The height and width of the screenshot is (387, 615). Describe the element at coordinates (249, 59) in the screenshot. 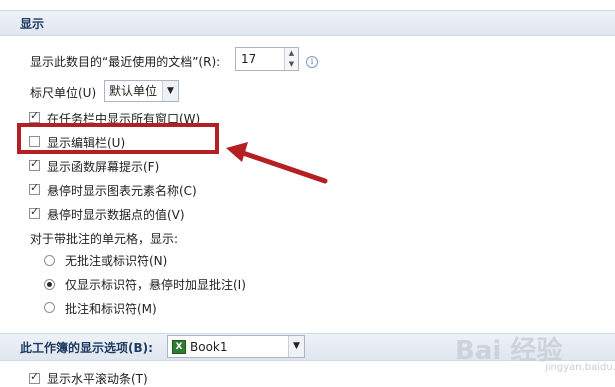

I see `recent-docs-value: 17` at that location.